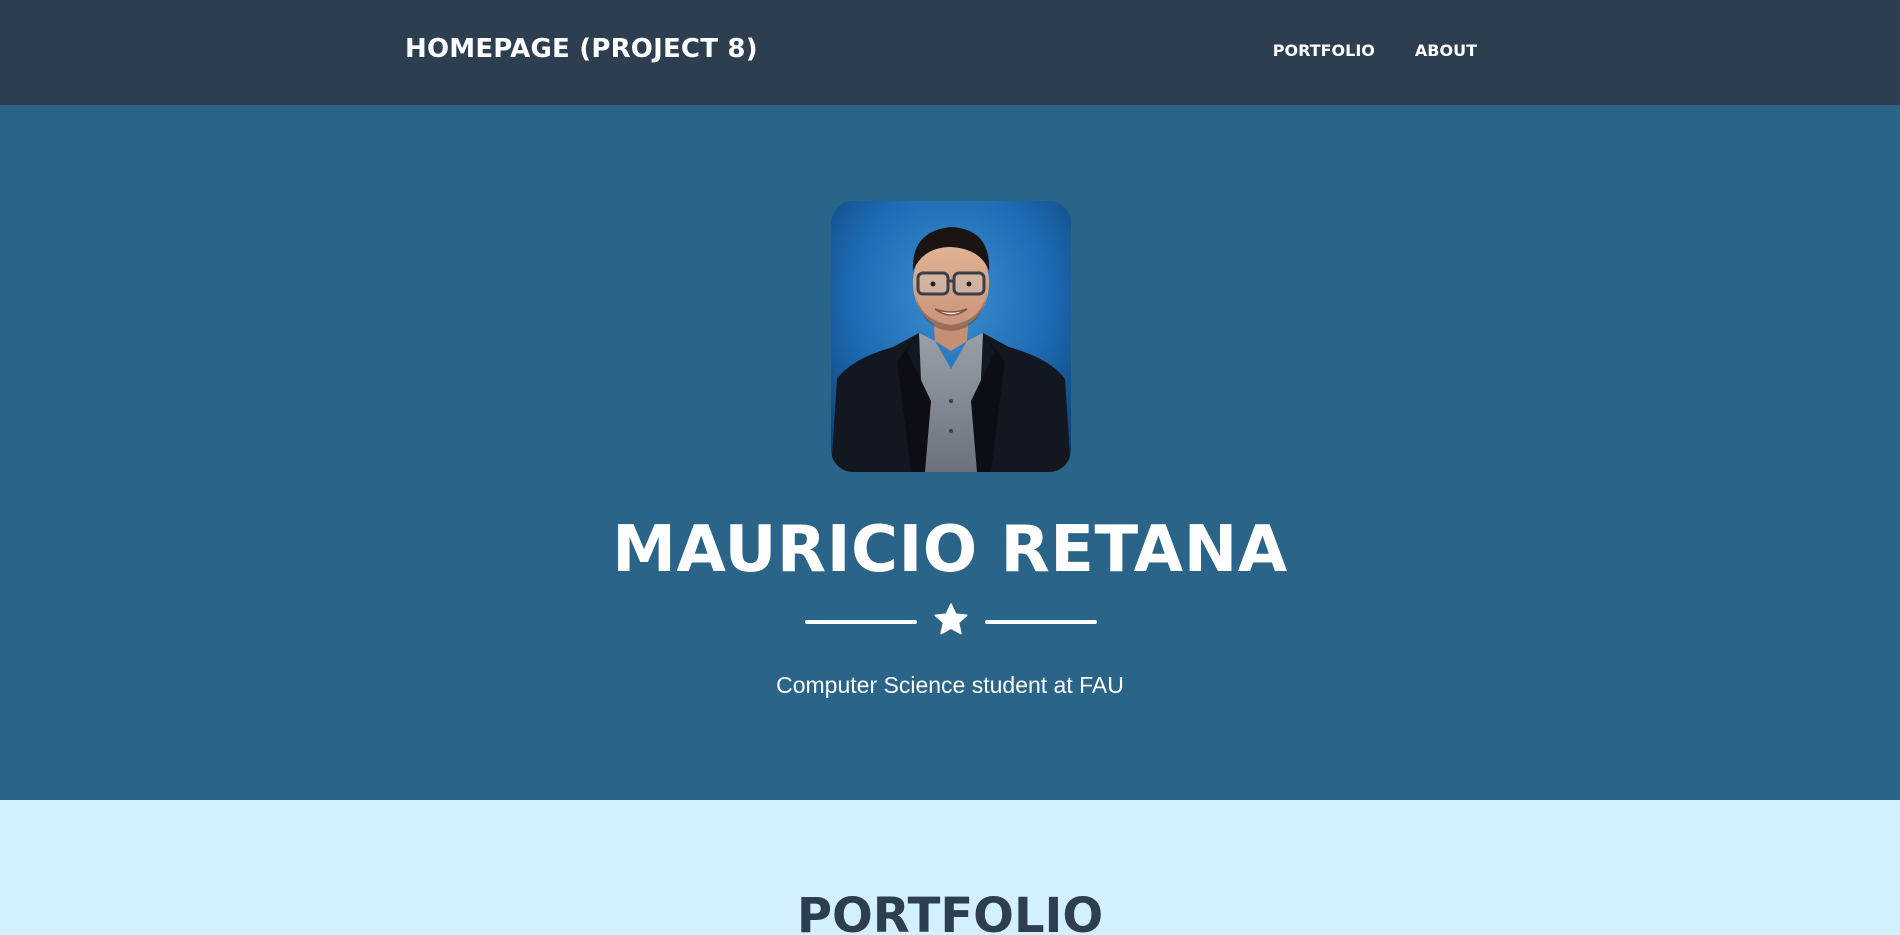  Describe the element at coordinates (1041, 622) in the screenshot. I see `divider-line-right` at that location.